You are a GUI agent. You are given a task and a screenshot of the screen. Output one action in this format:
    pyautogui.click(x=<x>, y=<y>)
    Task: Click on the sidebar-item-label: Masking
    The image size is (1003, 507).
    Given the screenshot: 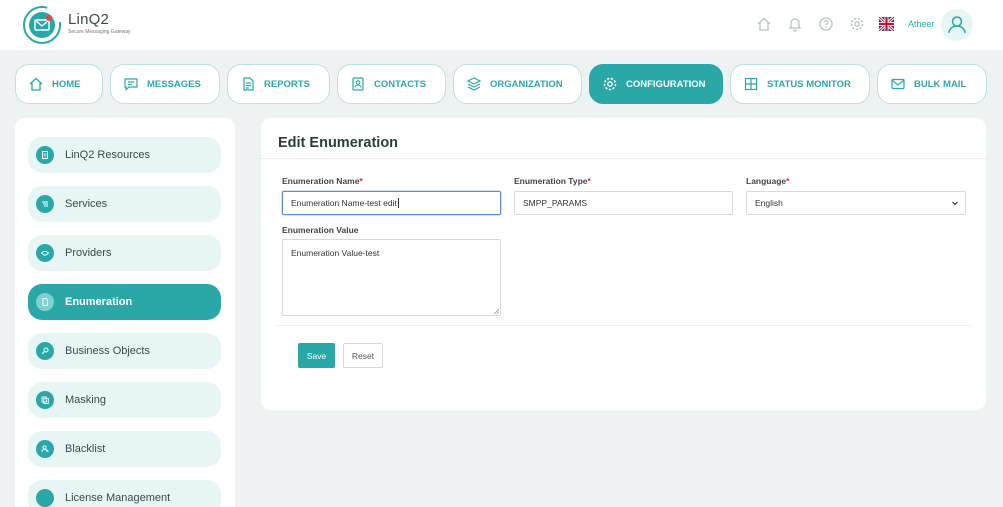 What is the action you would take?
    pyautogui.click(x=85, y=400)
    